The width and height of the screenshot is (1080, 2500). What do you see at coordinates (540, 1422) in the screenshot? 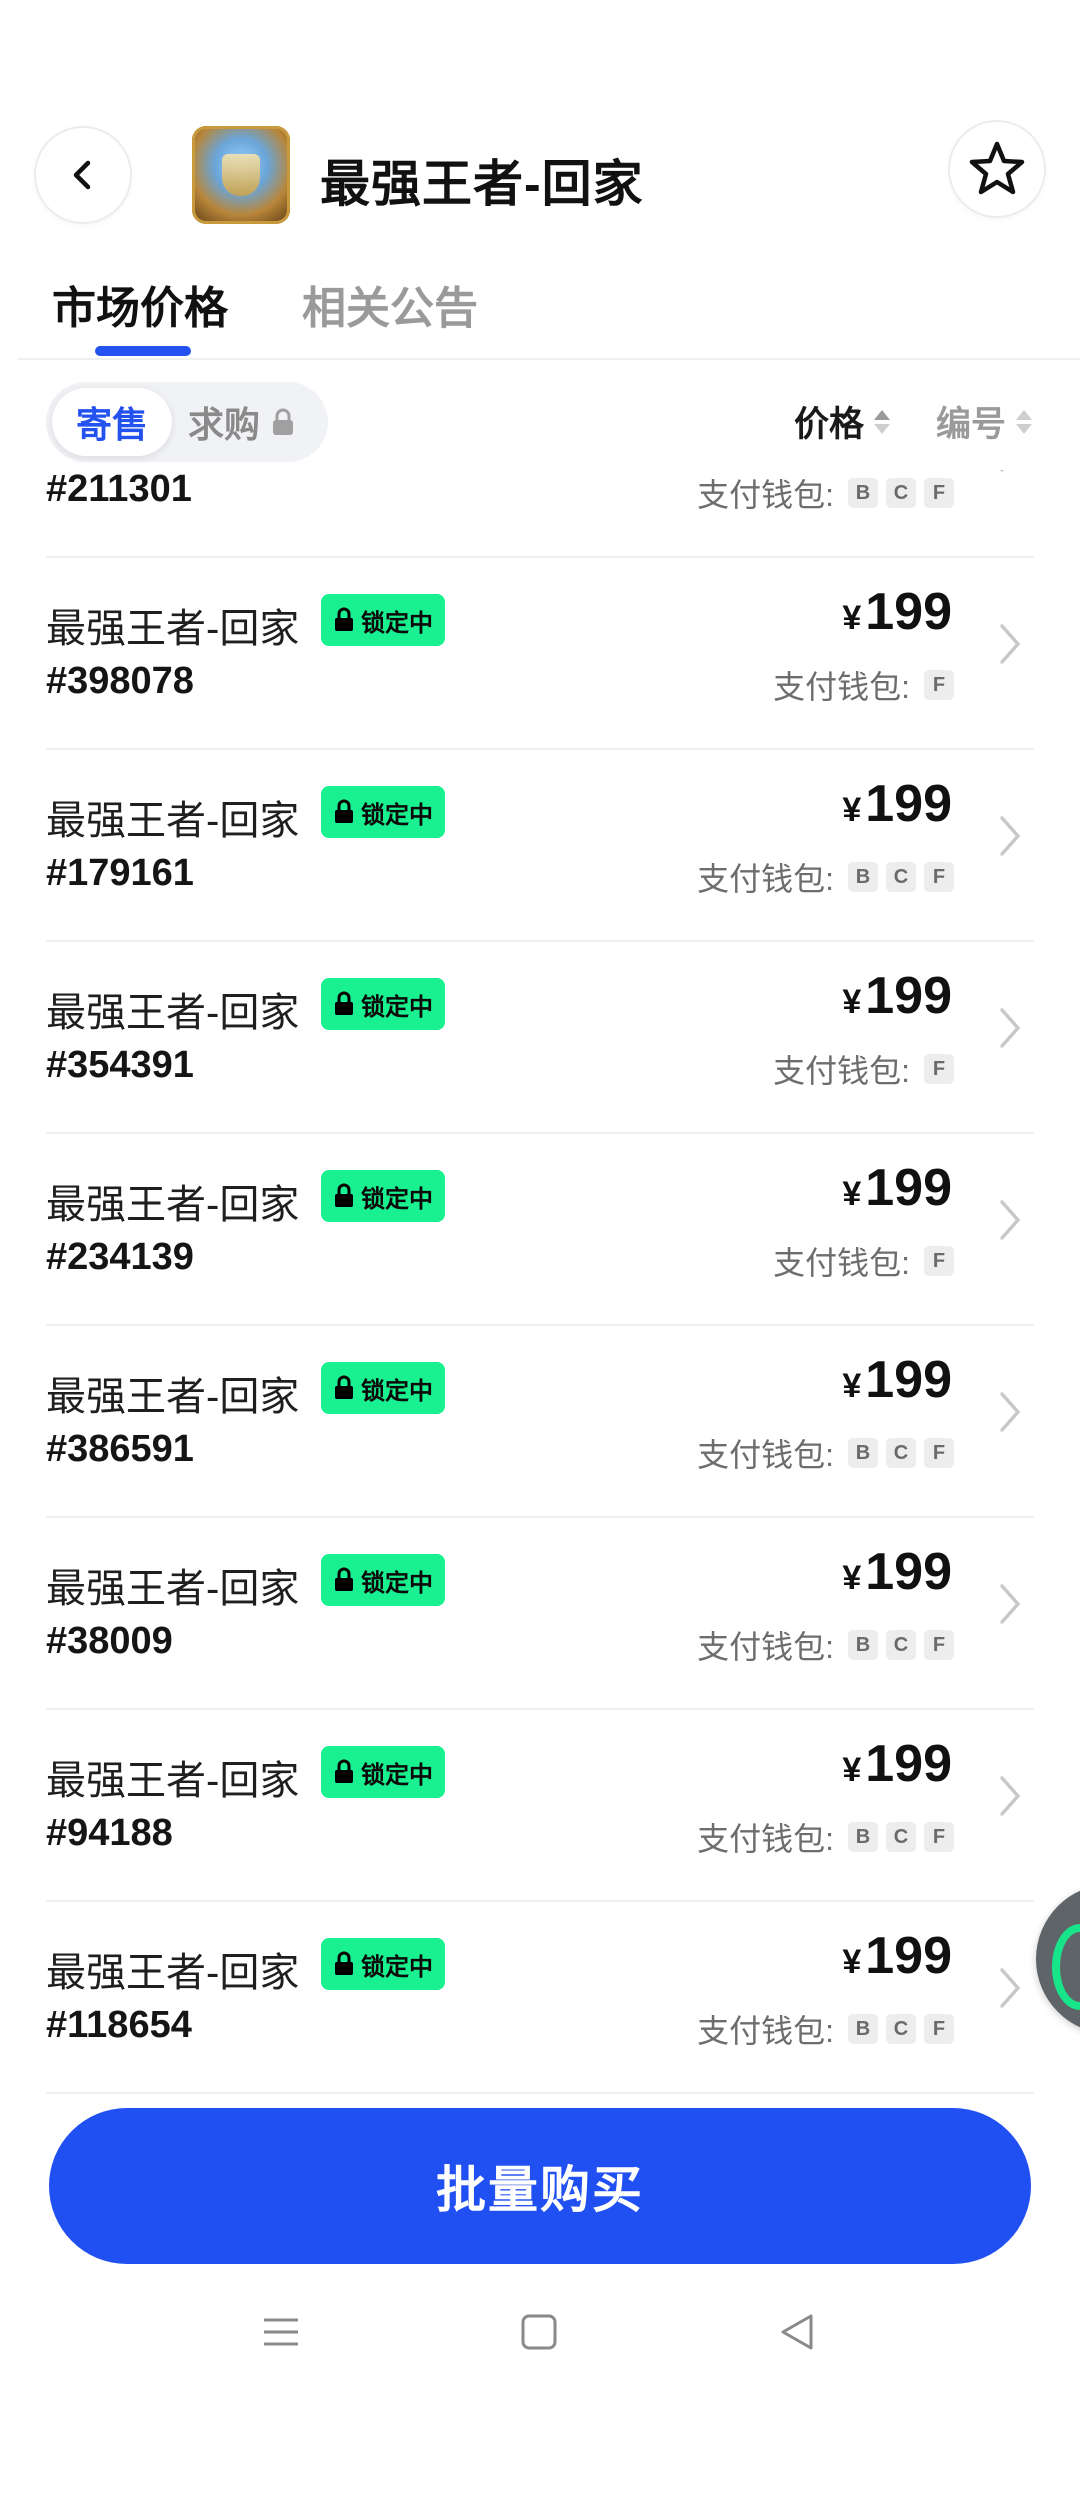
I see `list-item: 最强王者-回家 锁定中 #386591 ¥ 199 支付钱包: BCF` at bounding box center [540, 1422].